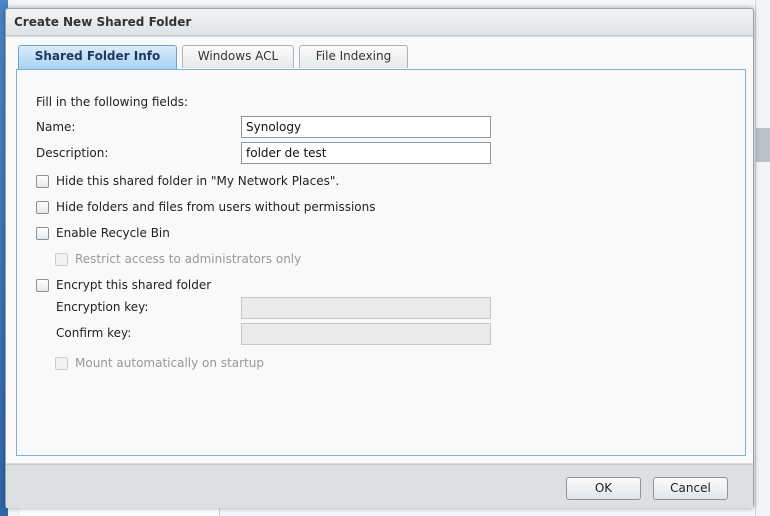  Describe the element at coordinates (169, 363) in the screenshot. I see `checkbox-label: Mount automatically on startup` at that location.